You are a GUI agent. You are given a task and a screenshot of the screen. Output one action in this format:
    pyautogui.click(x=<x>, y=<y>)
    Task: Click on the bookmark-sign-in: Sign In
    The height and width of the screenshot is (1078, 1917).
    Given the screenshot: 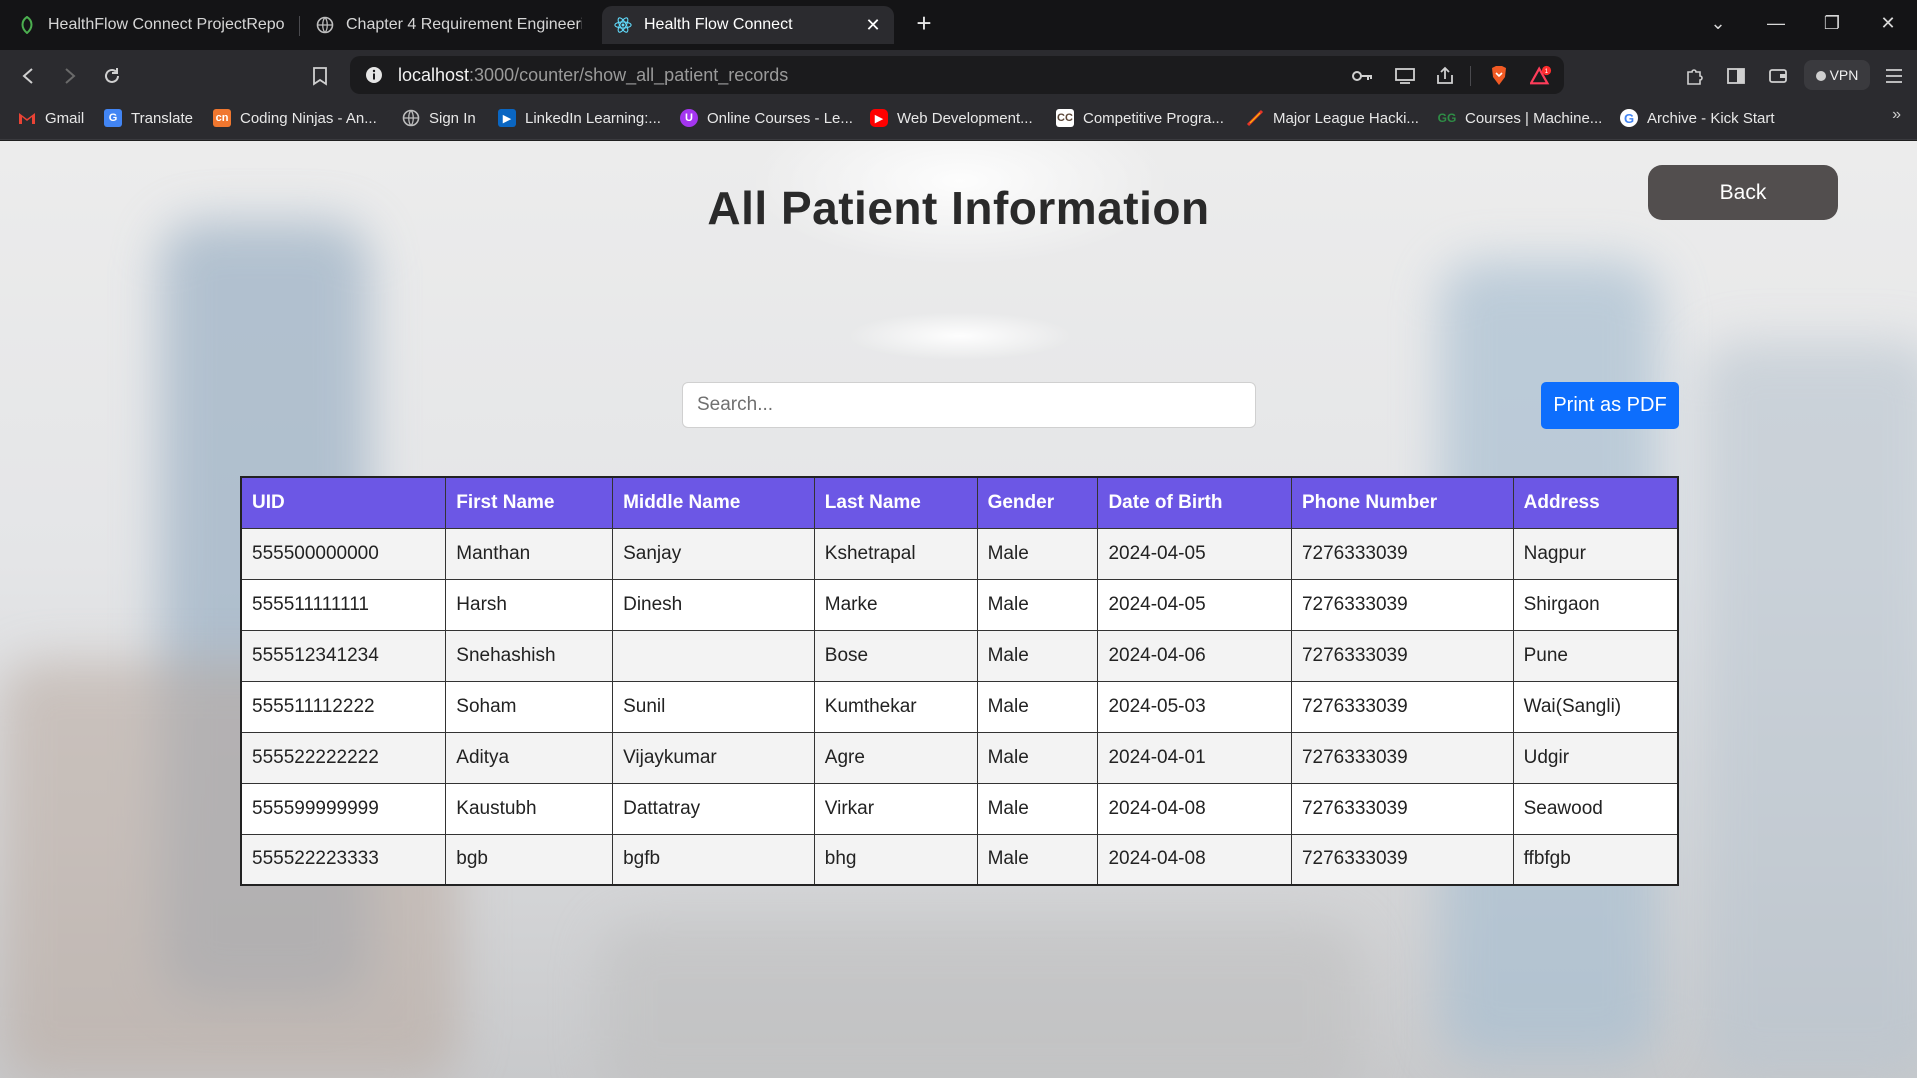 What is the action you would take?
    pyautogui.click(x=439, y=118)
    